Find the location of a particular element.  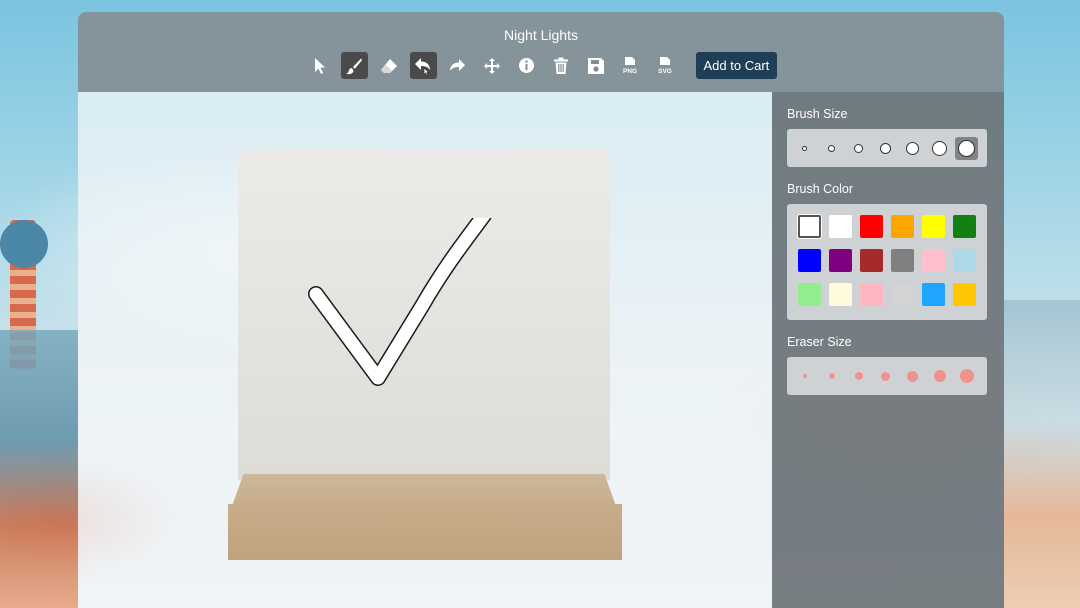

png-label: PNG is located at coordinates (630, 71).